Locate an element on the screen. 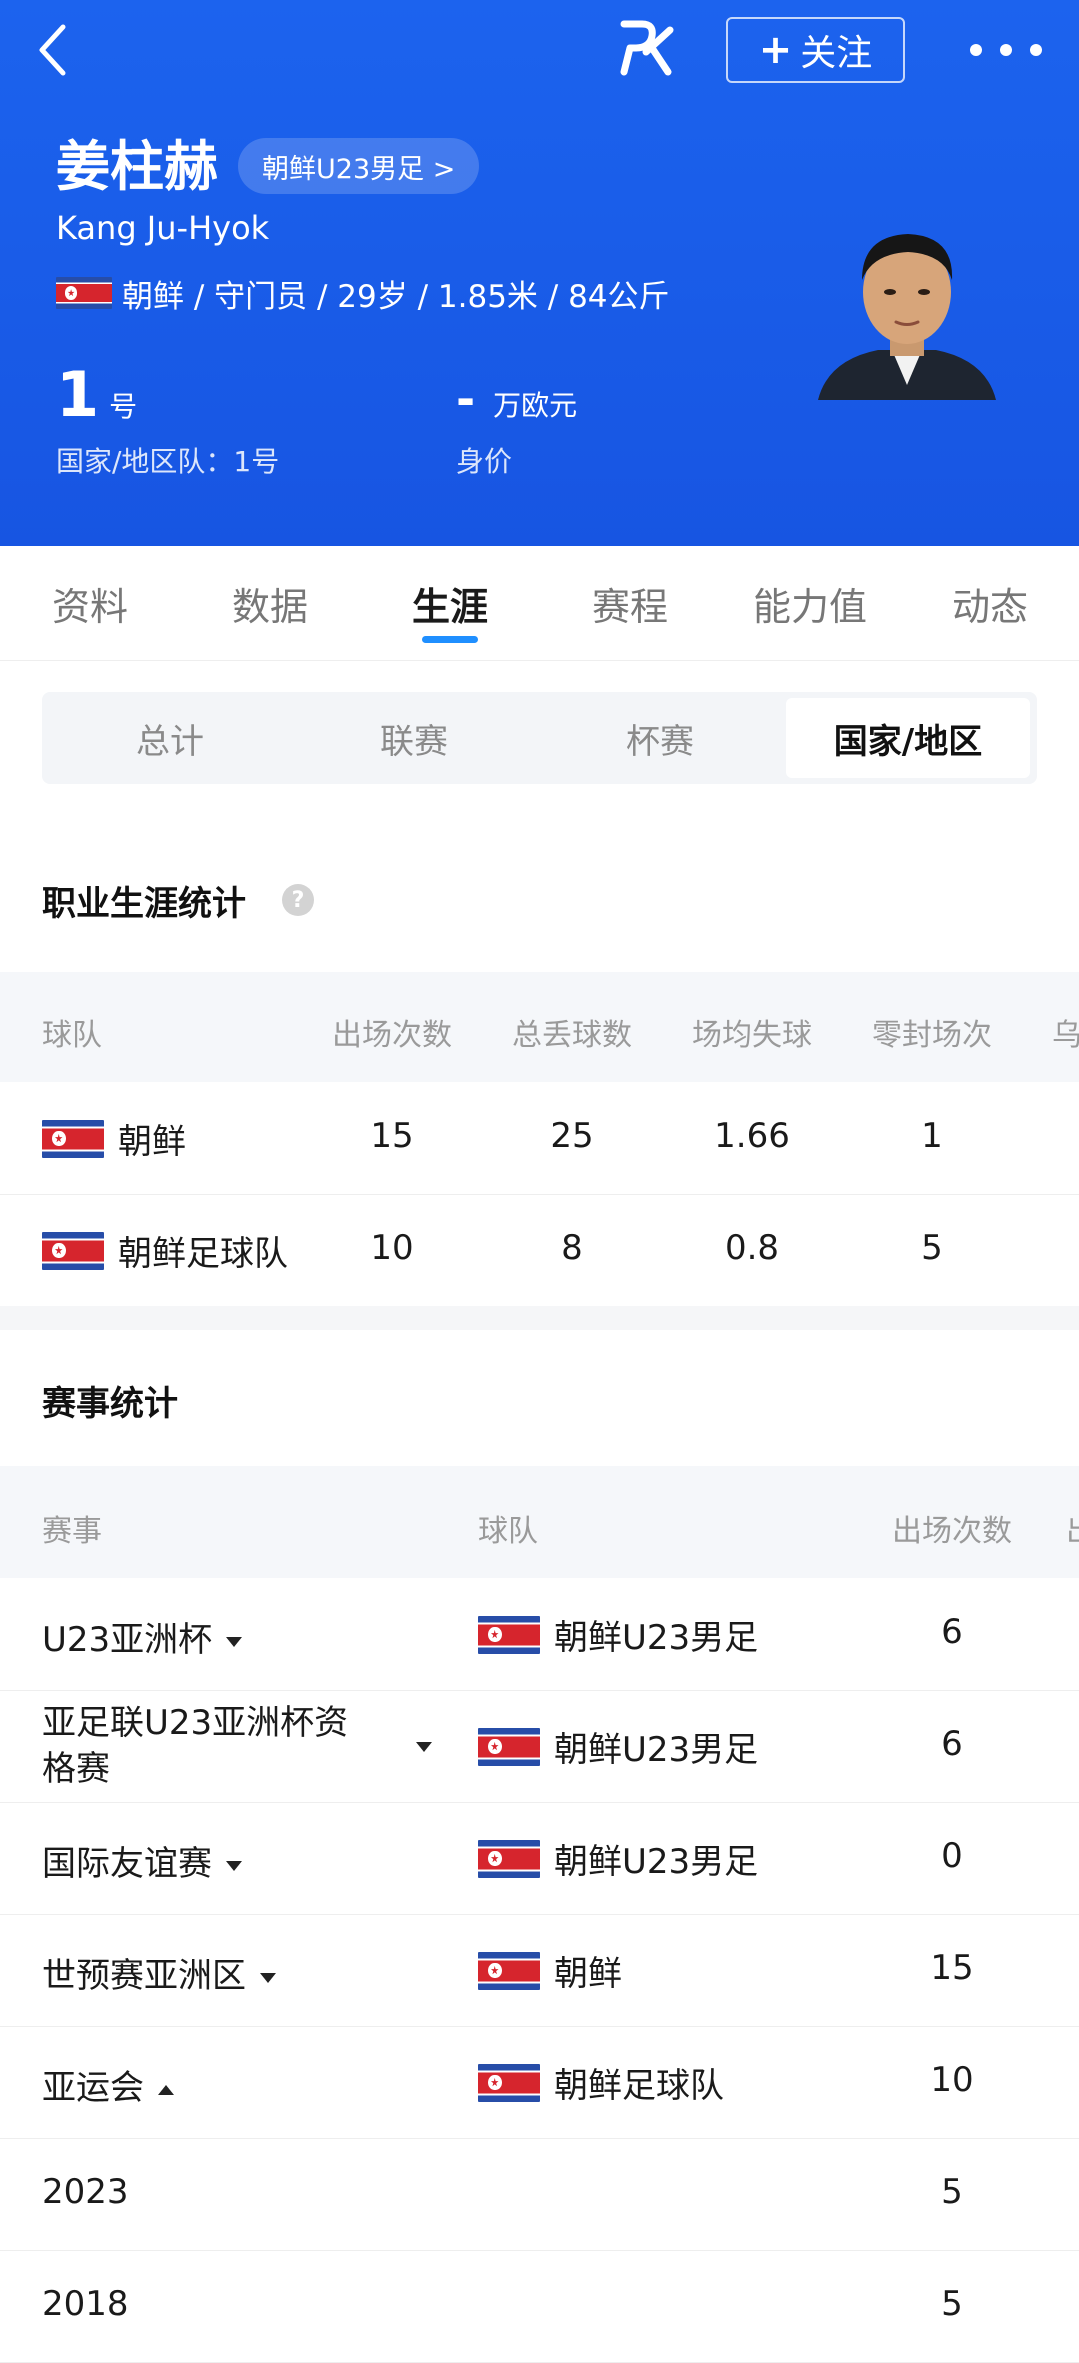 The image size is (1079, 2363). tab-career: 生涯 is located at coordinates (450, 603).